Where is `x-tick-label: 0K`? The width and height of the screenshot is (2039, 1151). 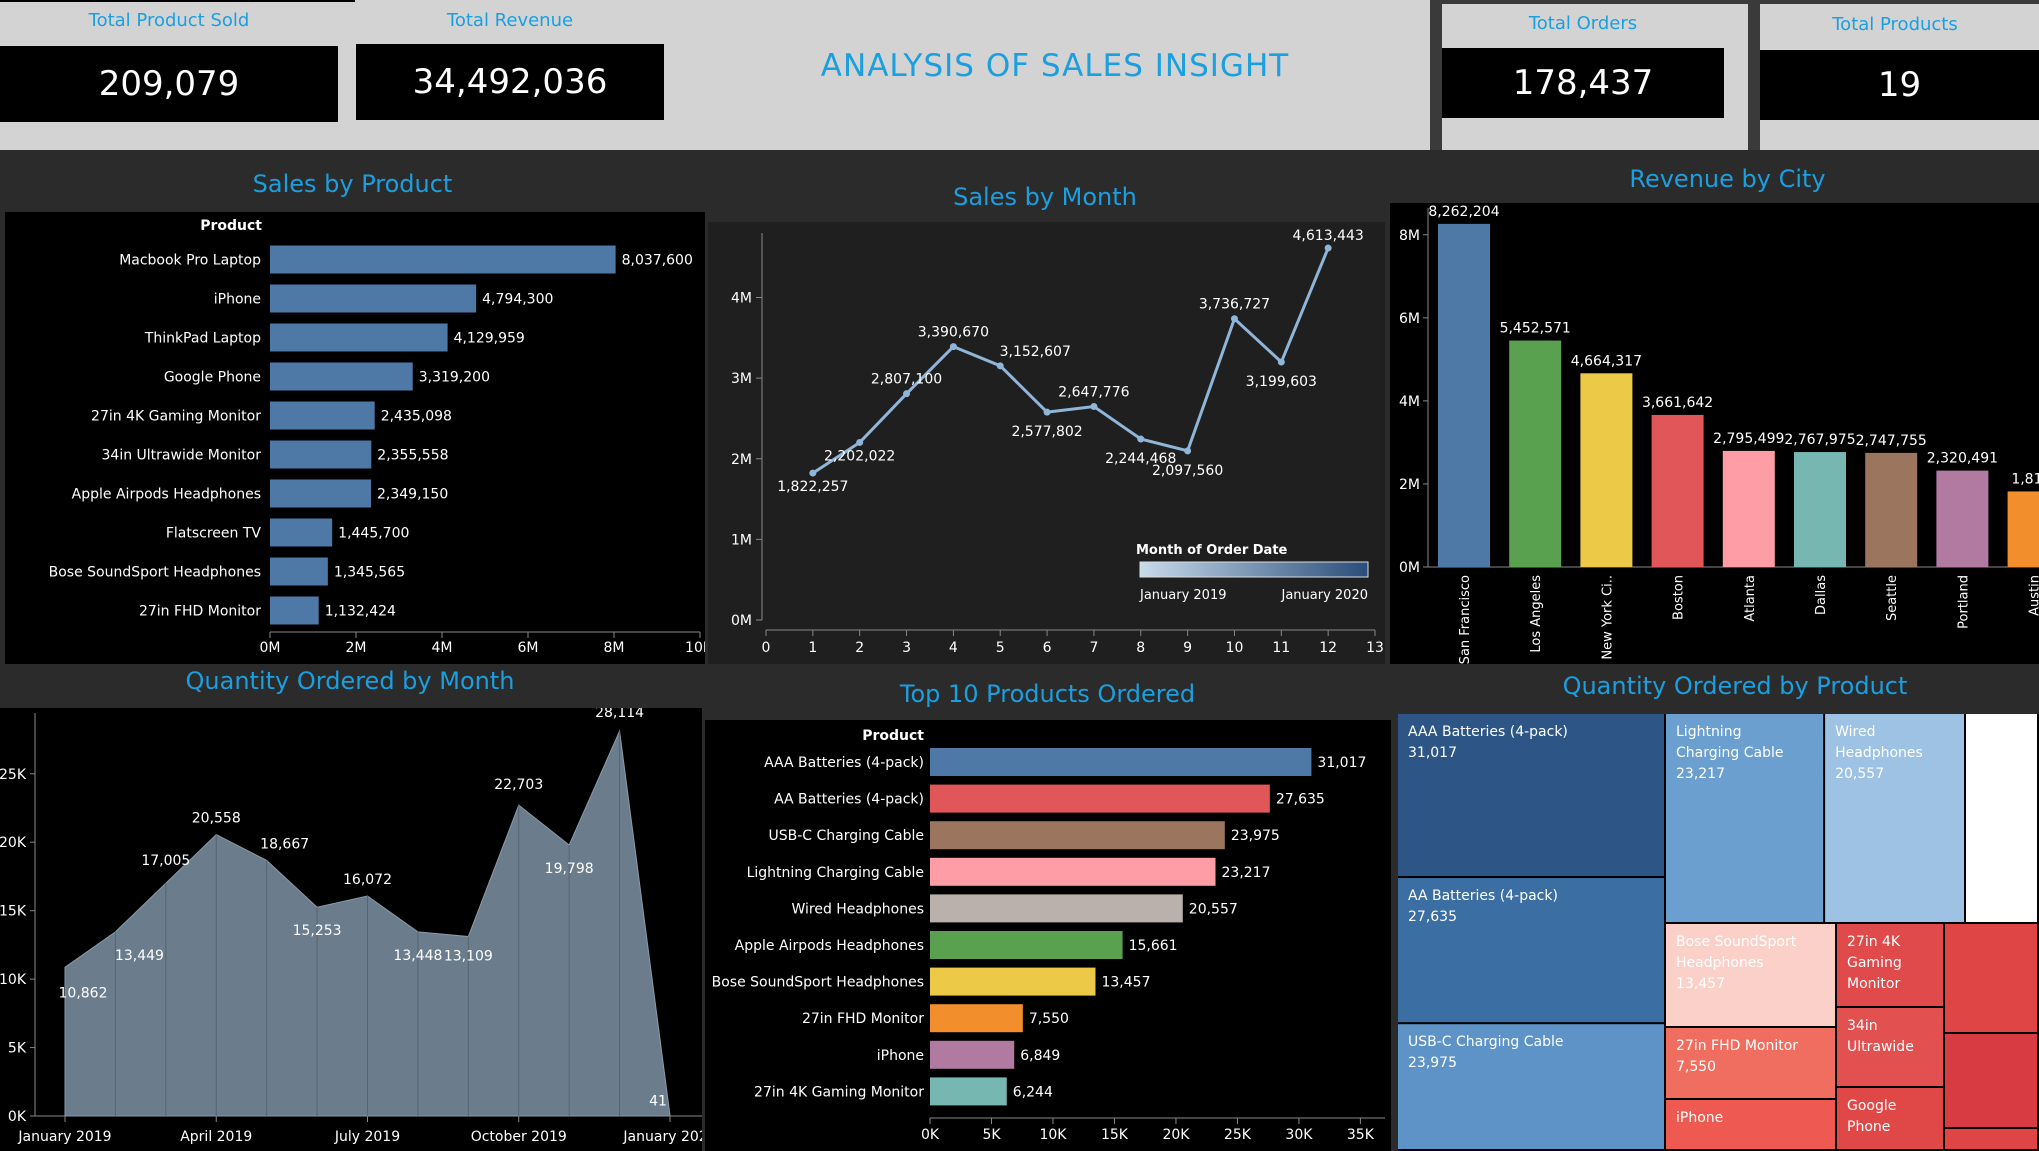
x-tick-label: 0K is located at coordinates (930, 1135).